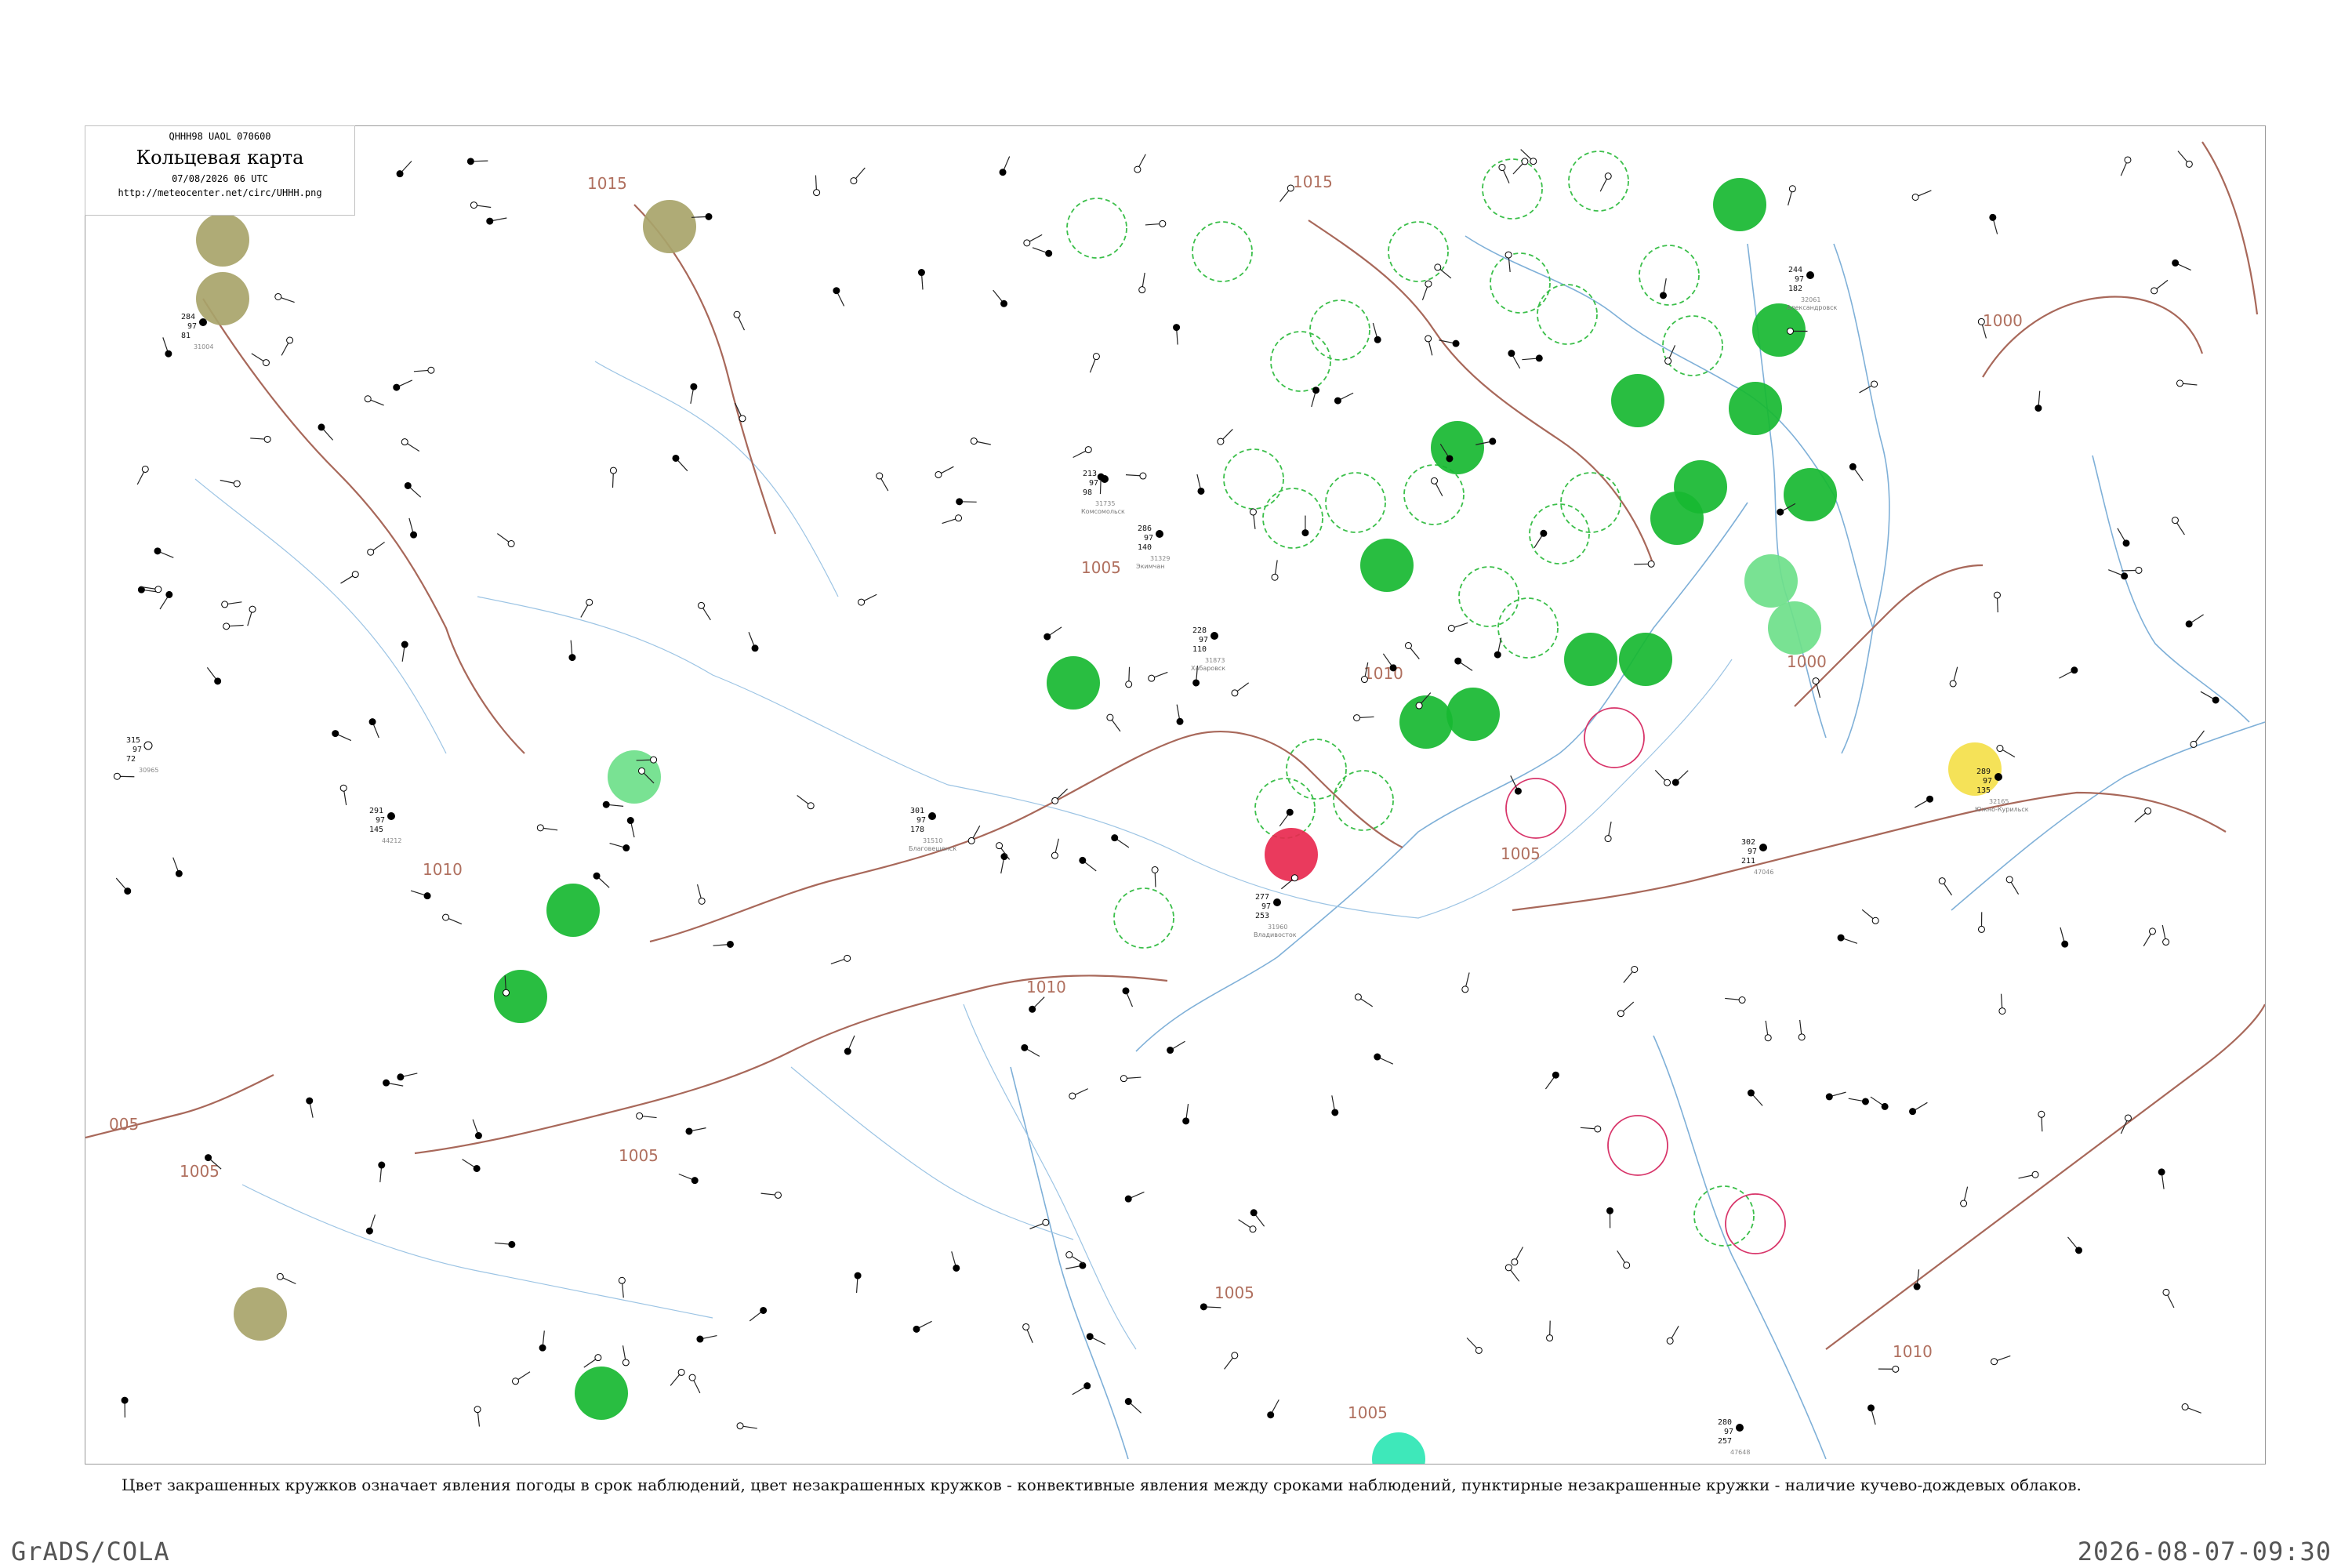 Image resolution: width=2352 pixels, height=1568 pixels. Describe the element at coordinates (220, 158) in the screenshot. I see `map-title: Кольцевая карта` at that location.